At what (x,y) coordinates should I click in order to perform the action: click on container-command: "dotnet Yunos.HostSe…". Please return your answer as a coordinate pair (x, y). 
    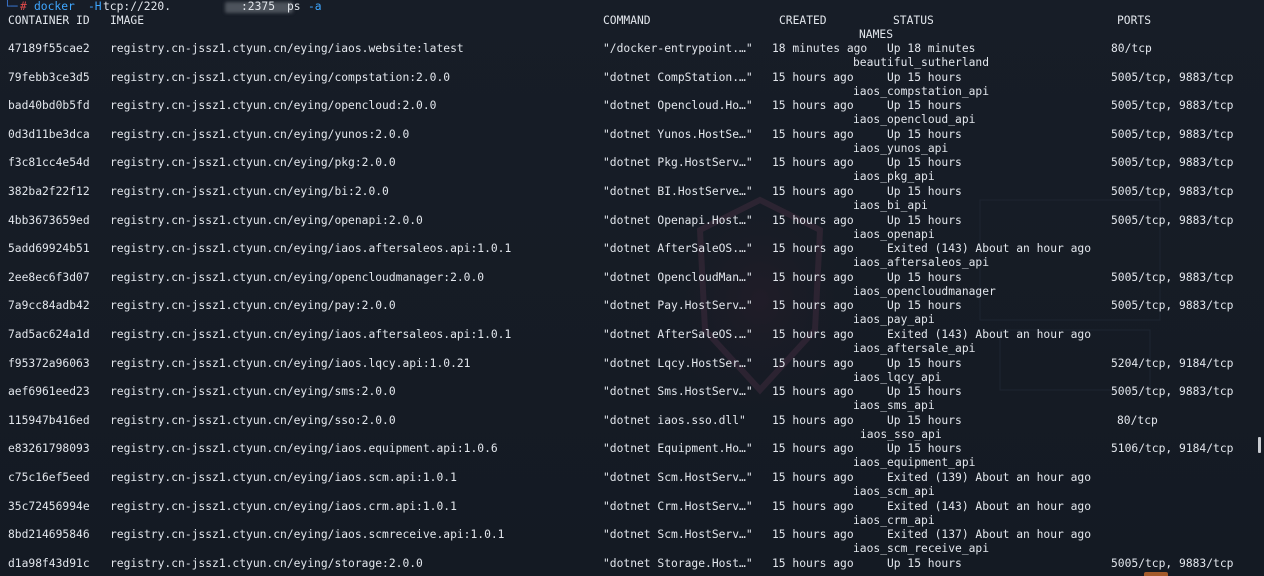
    Looking at the image, I should click on (678, 134).